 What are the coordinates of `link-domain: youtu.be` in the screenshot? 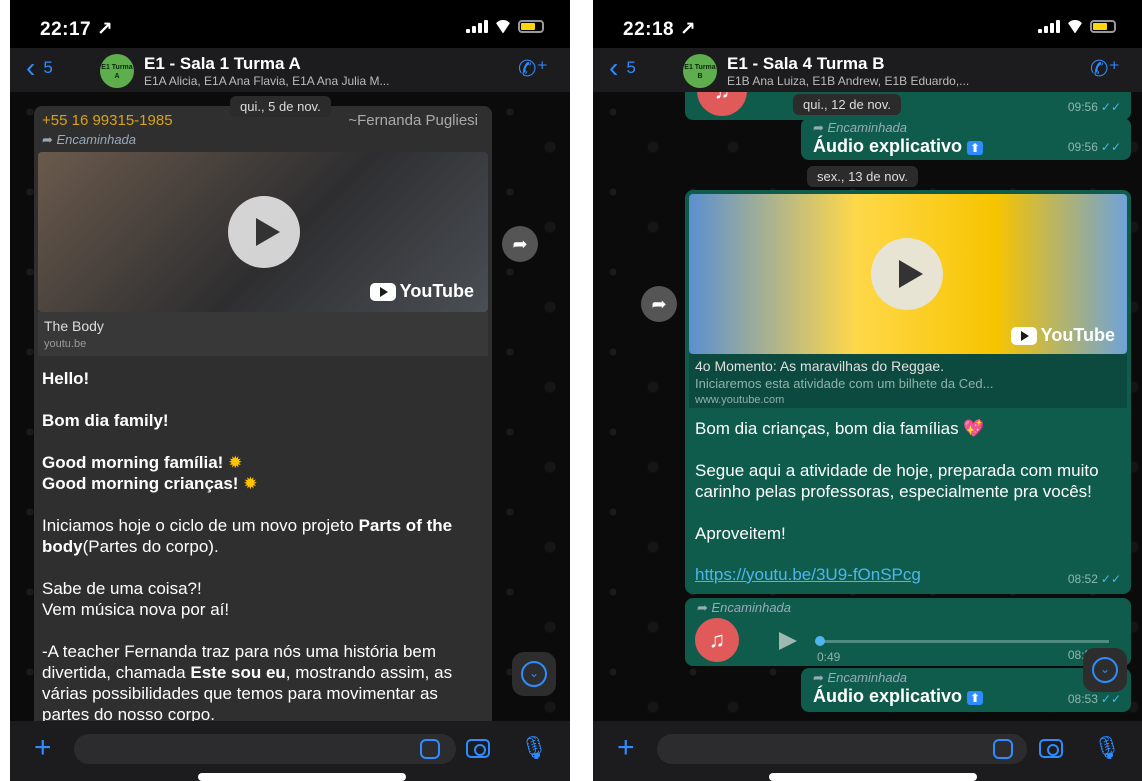 It's located at (65, 344).